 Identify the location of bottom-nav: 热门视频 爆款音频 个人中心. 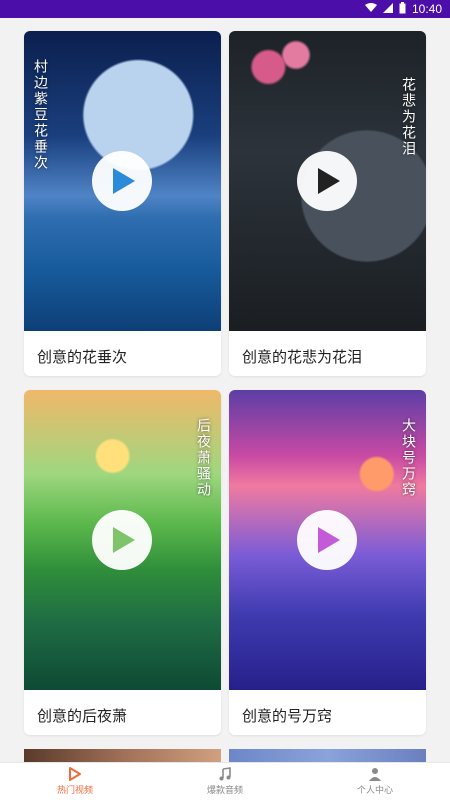
(225, 781).